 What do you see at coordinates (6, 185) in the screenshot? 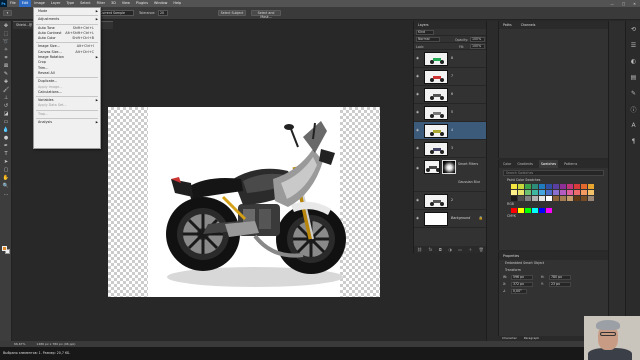
I see `zoom-tool-icon: 🔍` at bounding box center [6, 185].